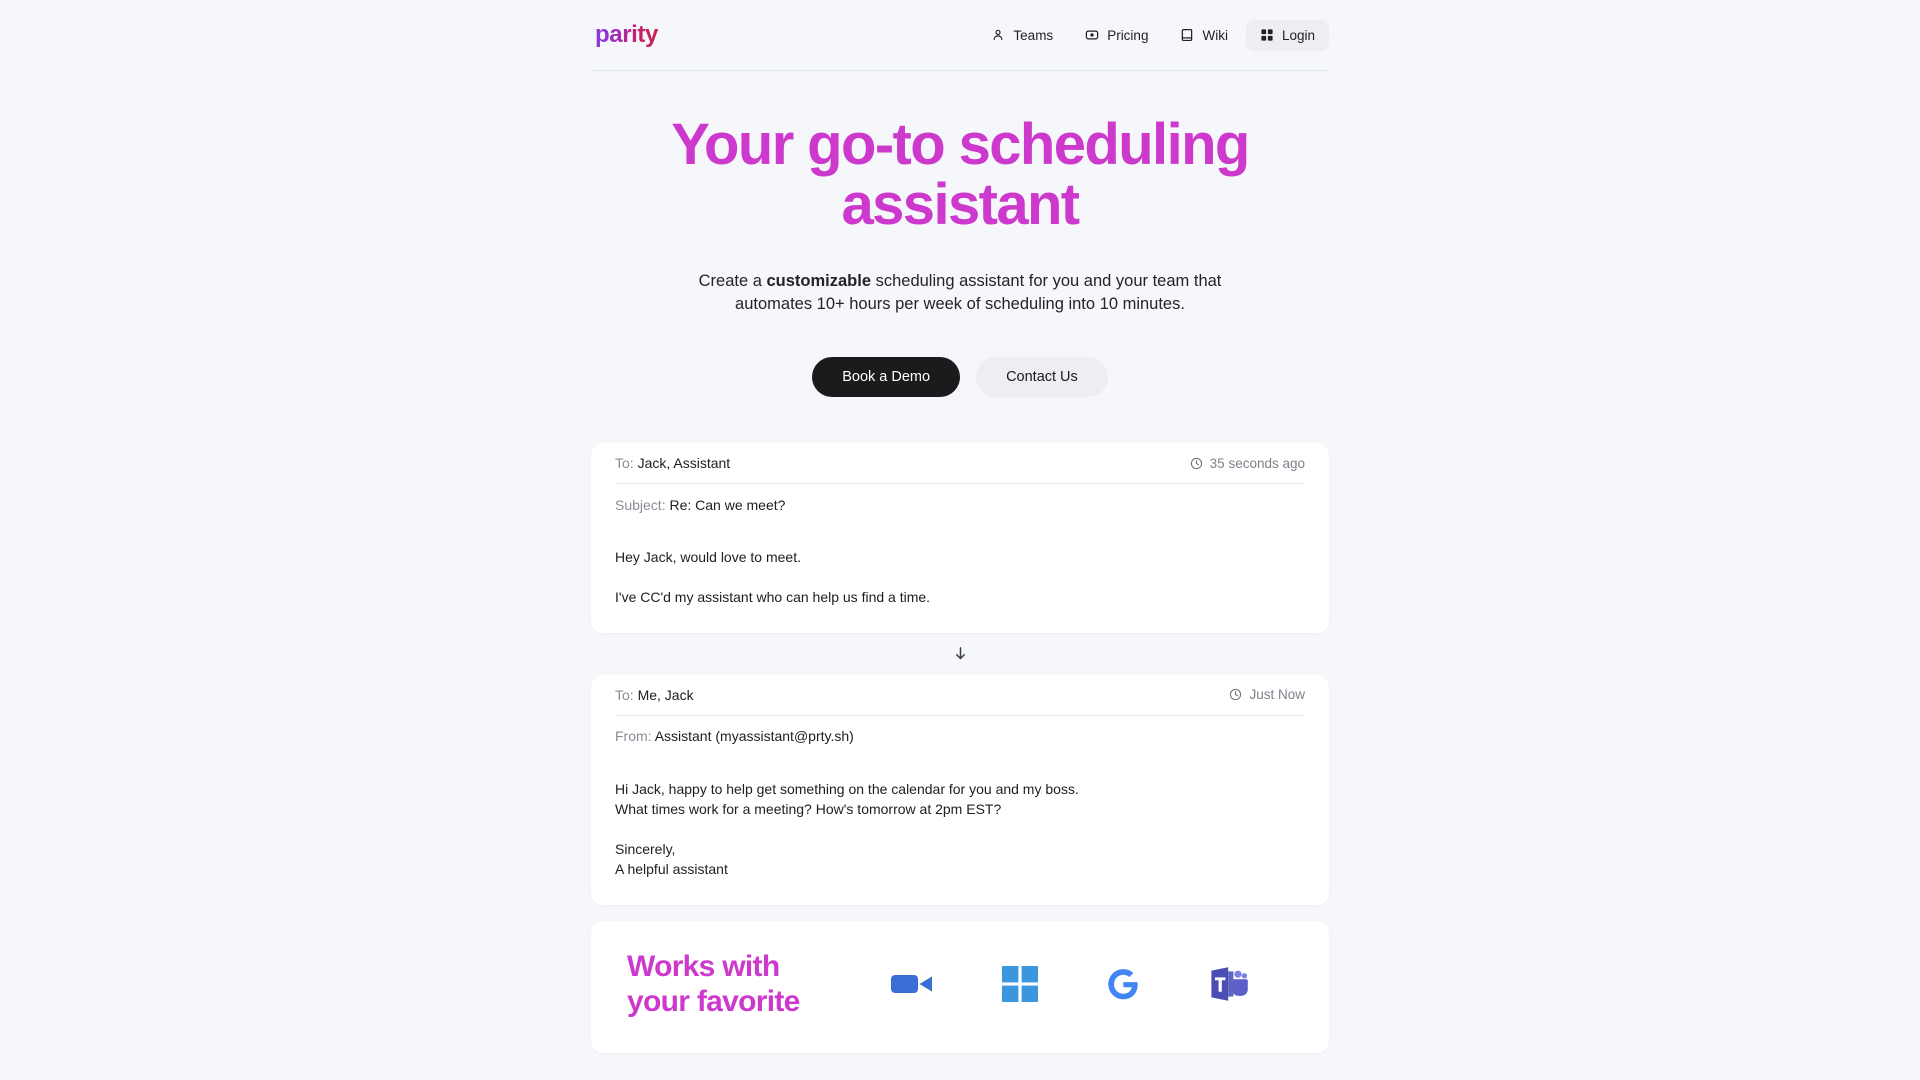  I want to click on email-timestamp: 35 seconds ago, so click(1247, 463).